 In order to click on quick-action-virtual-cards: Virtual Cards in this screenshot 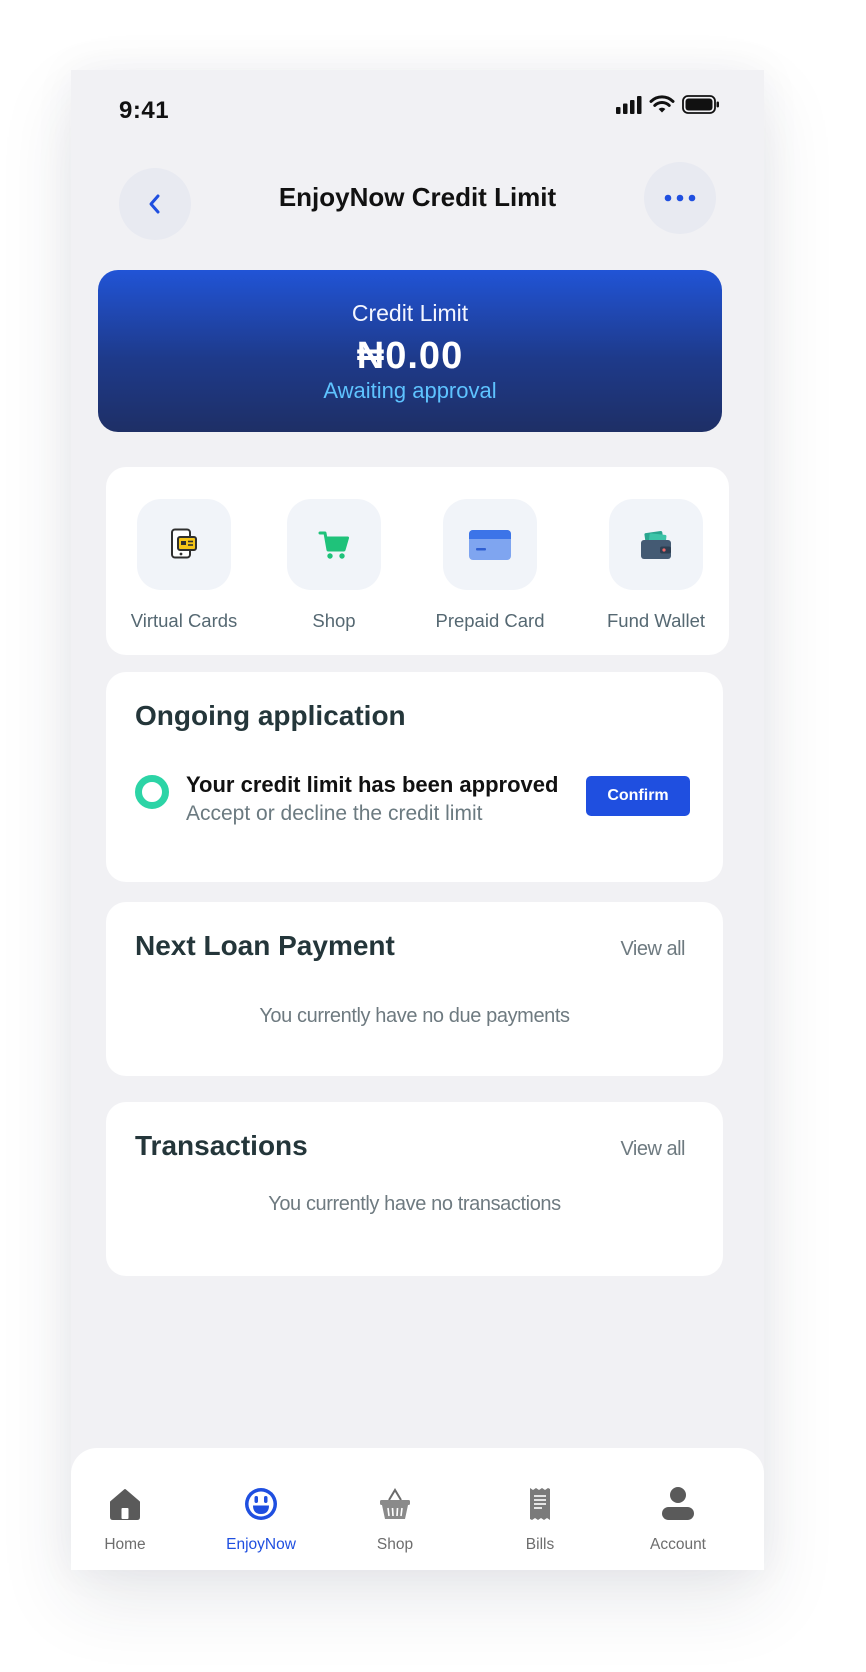, I will do `click(184, 565)`.